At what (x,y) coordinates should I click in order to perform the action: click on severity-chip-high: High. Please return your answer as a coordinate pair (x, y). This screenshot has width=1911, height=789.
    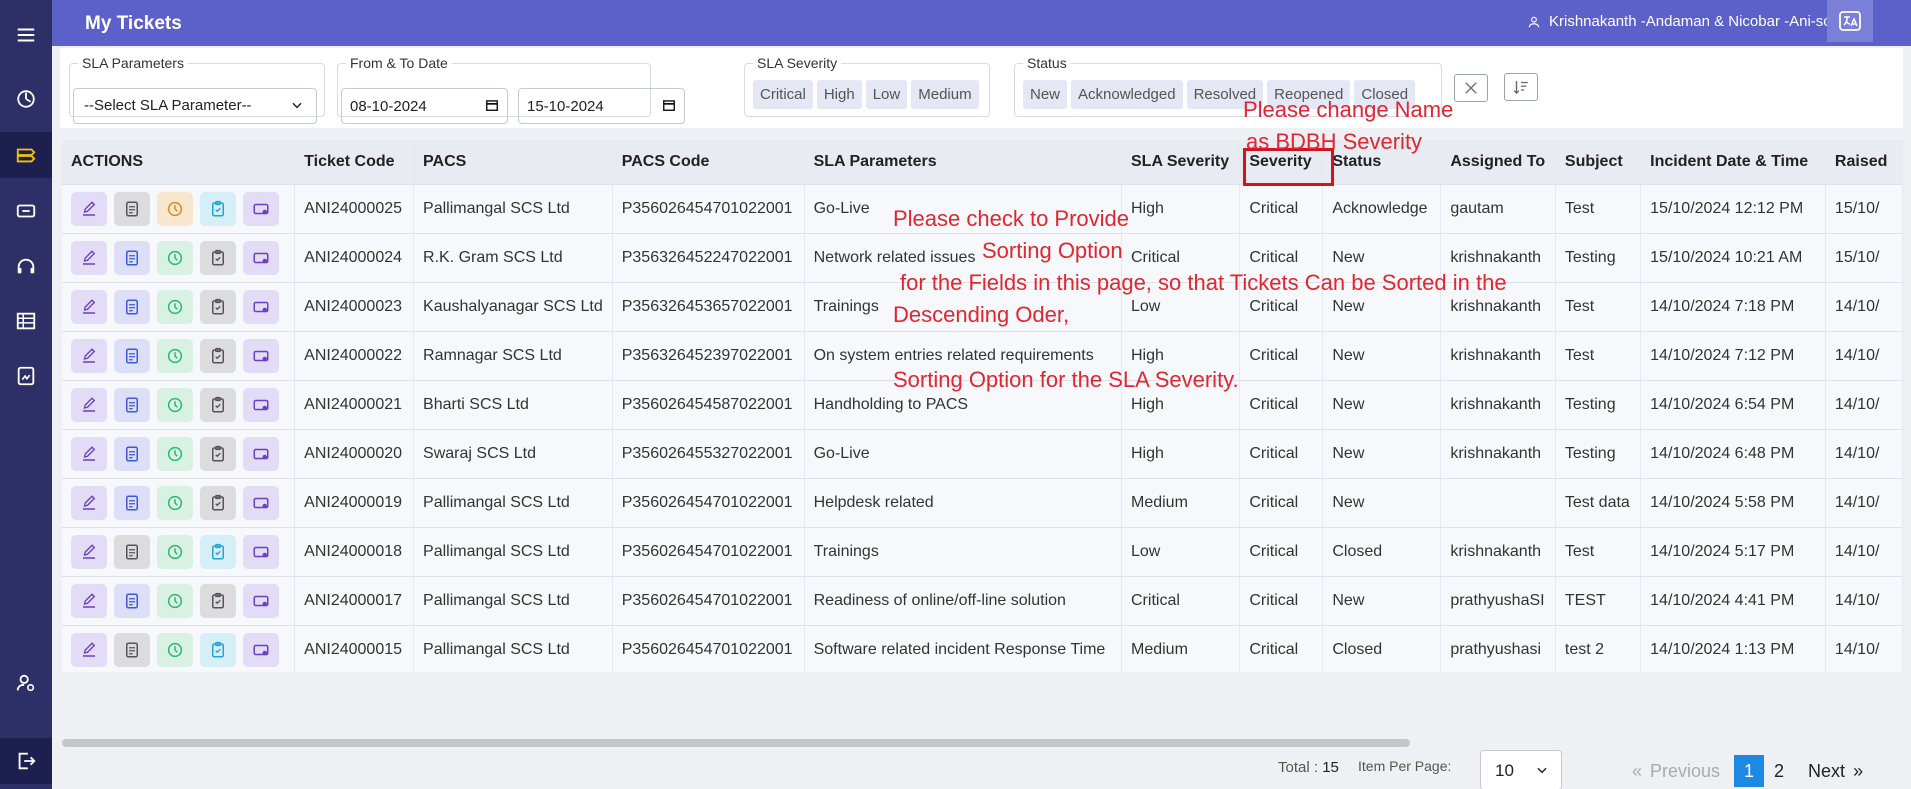
    Looking at the image, I should click on (839, 94).